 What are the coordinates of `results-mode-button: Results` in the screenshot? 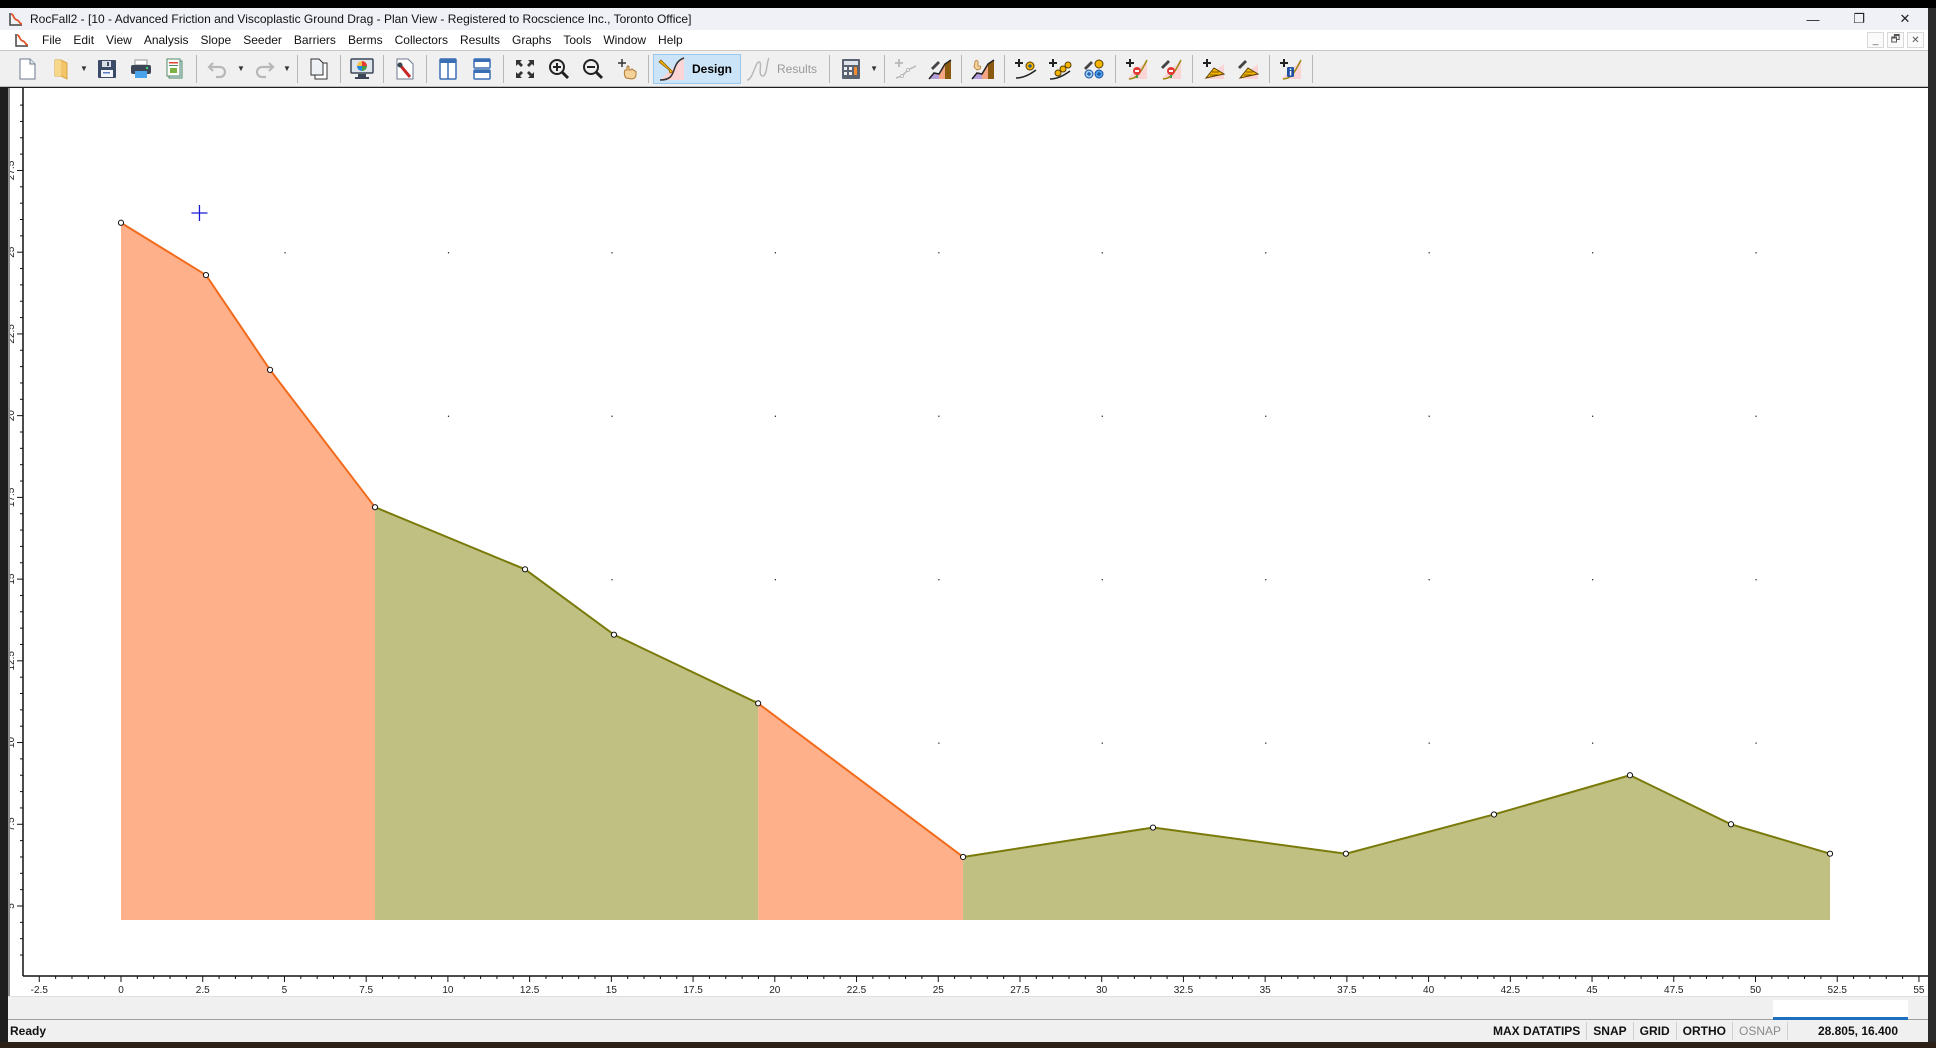 It's located at (783, 69).